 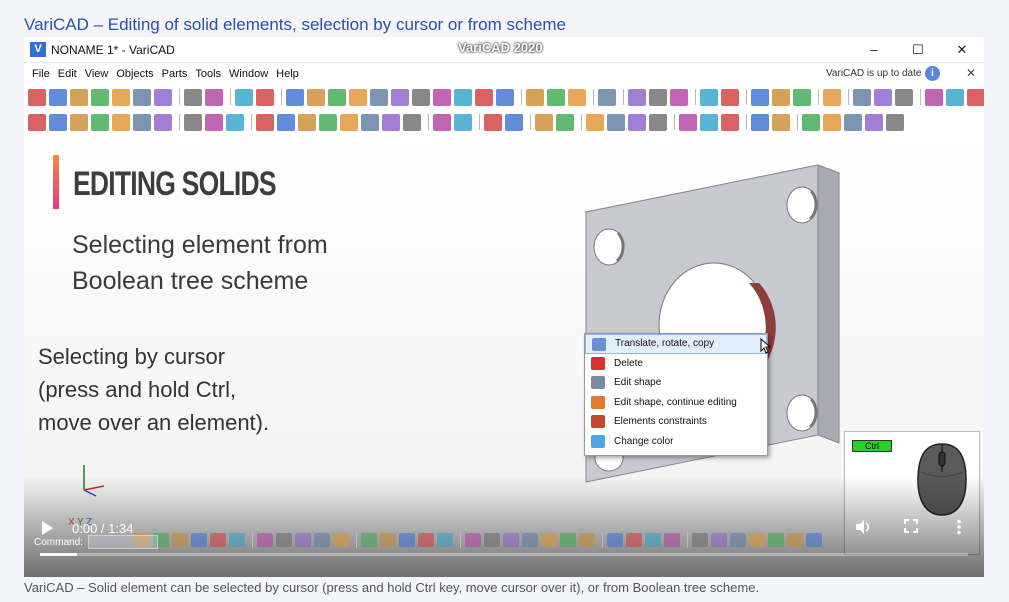 What do you see at coordinates (863, 527) in the screenshot?
I see `volume-icon` at bounding box center [863, 527].